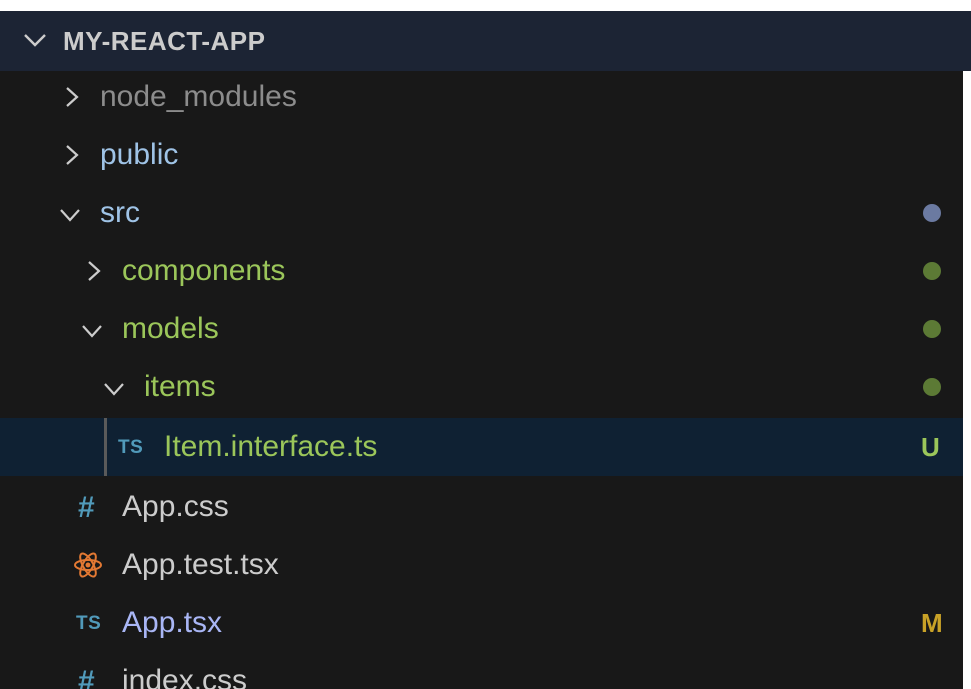  Describe the element at coordinates (485, 97) in the screenshot. I see `tree-item-node-modules: node_modules` at that location.